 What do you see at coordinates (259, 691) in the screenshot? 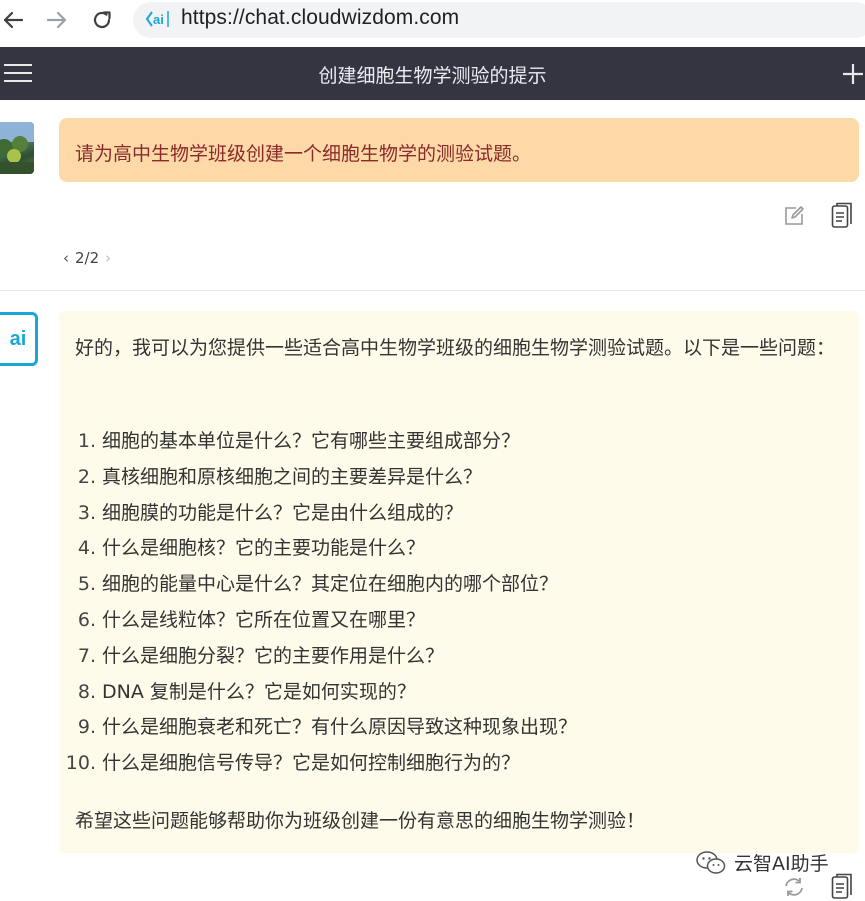
I see `list-item-text: DNA 复制是什么？它是如何实现的？` at bounding box center [259, 691].